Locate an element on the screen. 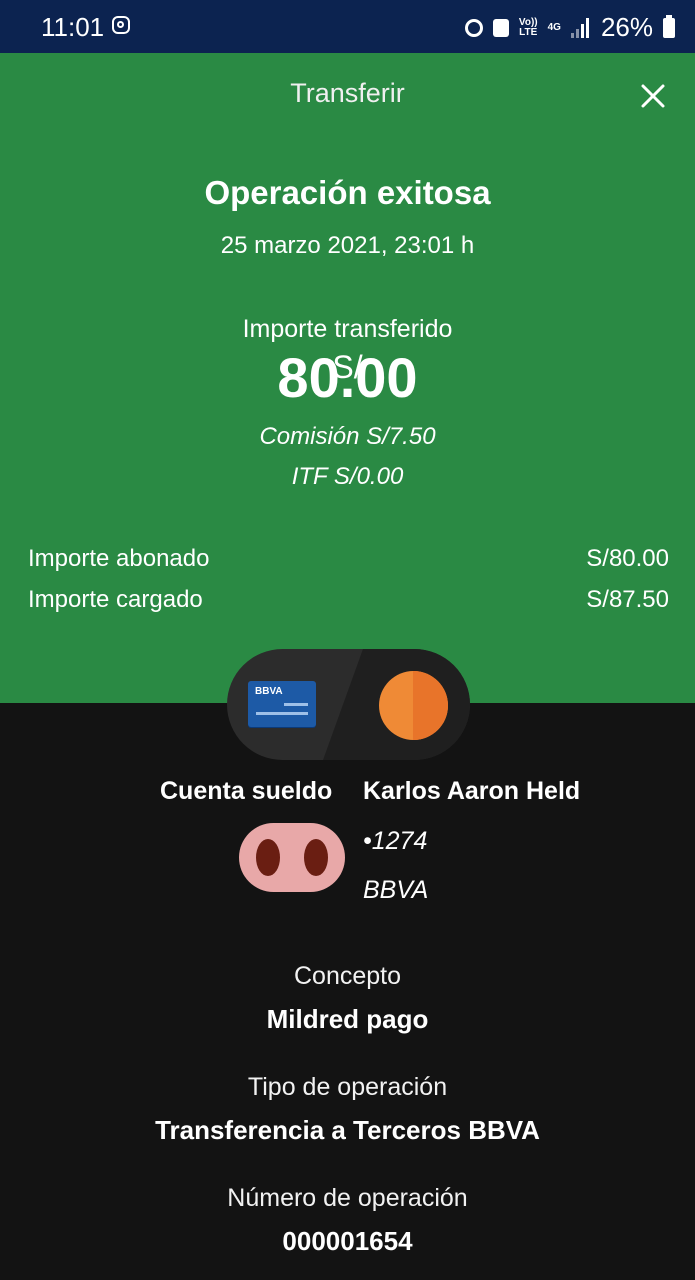 This screenshot has width=695, height=1280. battery-icon is located at coordinates (669, 26).